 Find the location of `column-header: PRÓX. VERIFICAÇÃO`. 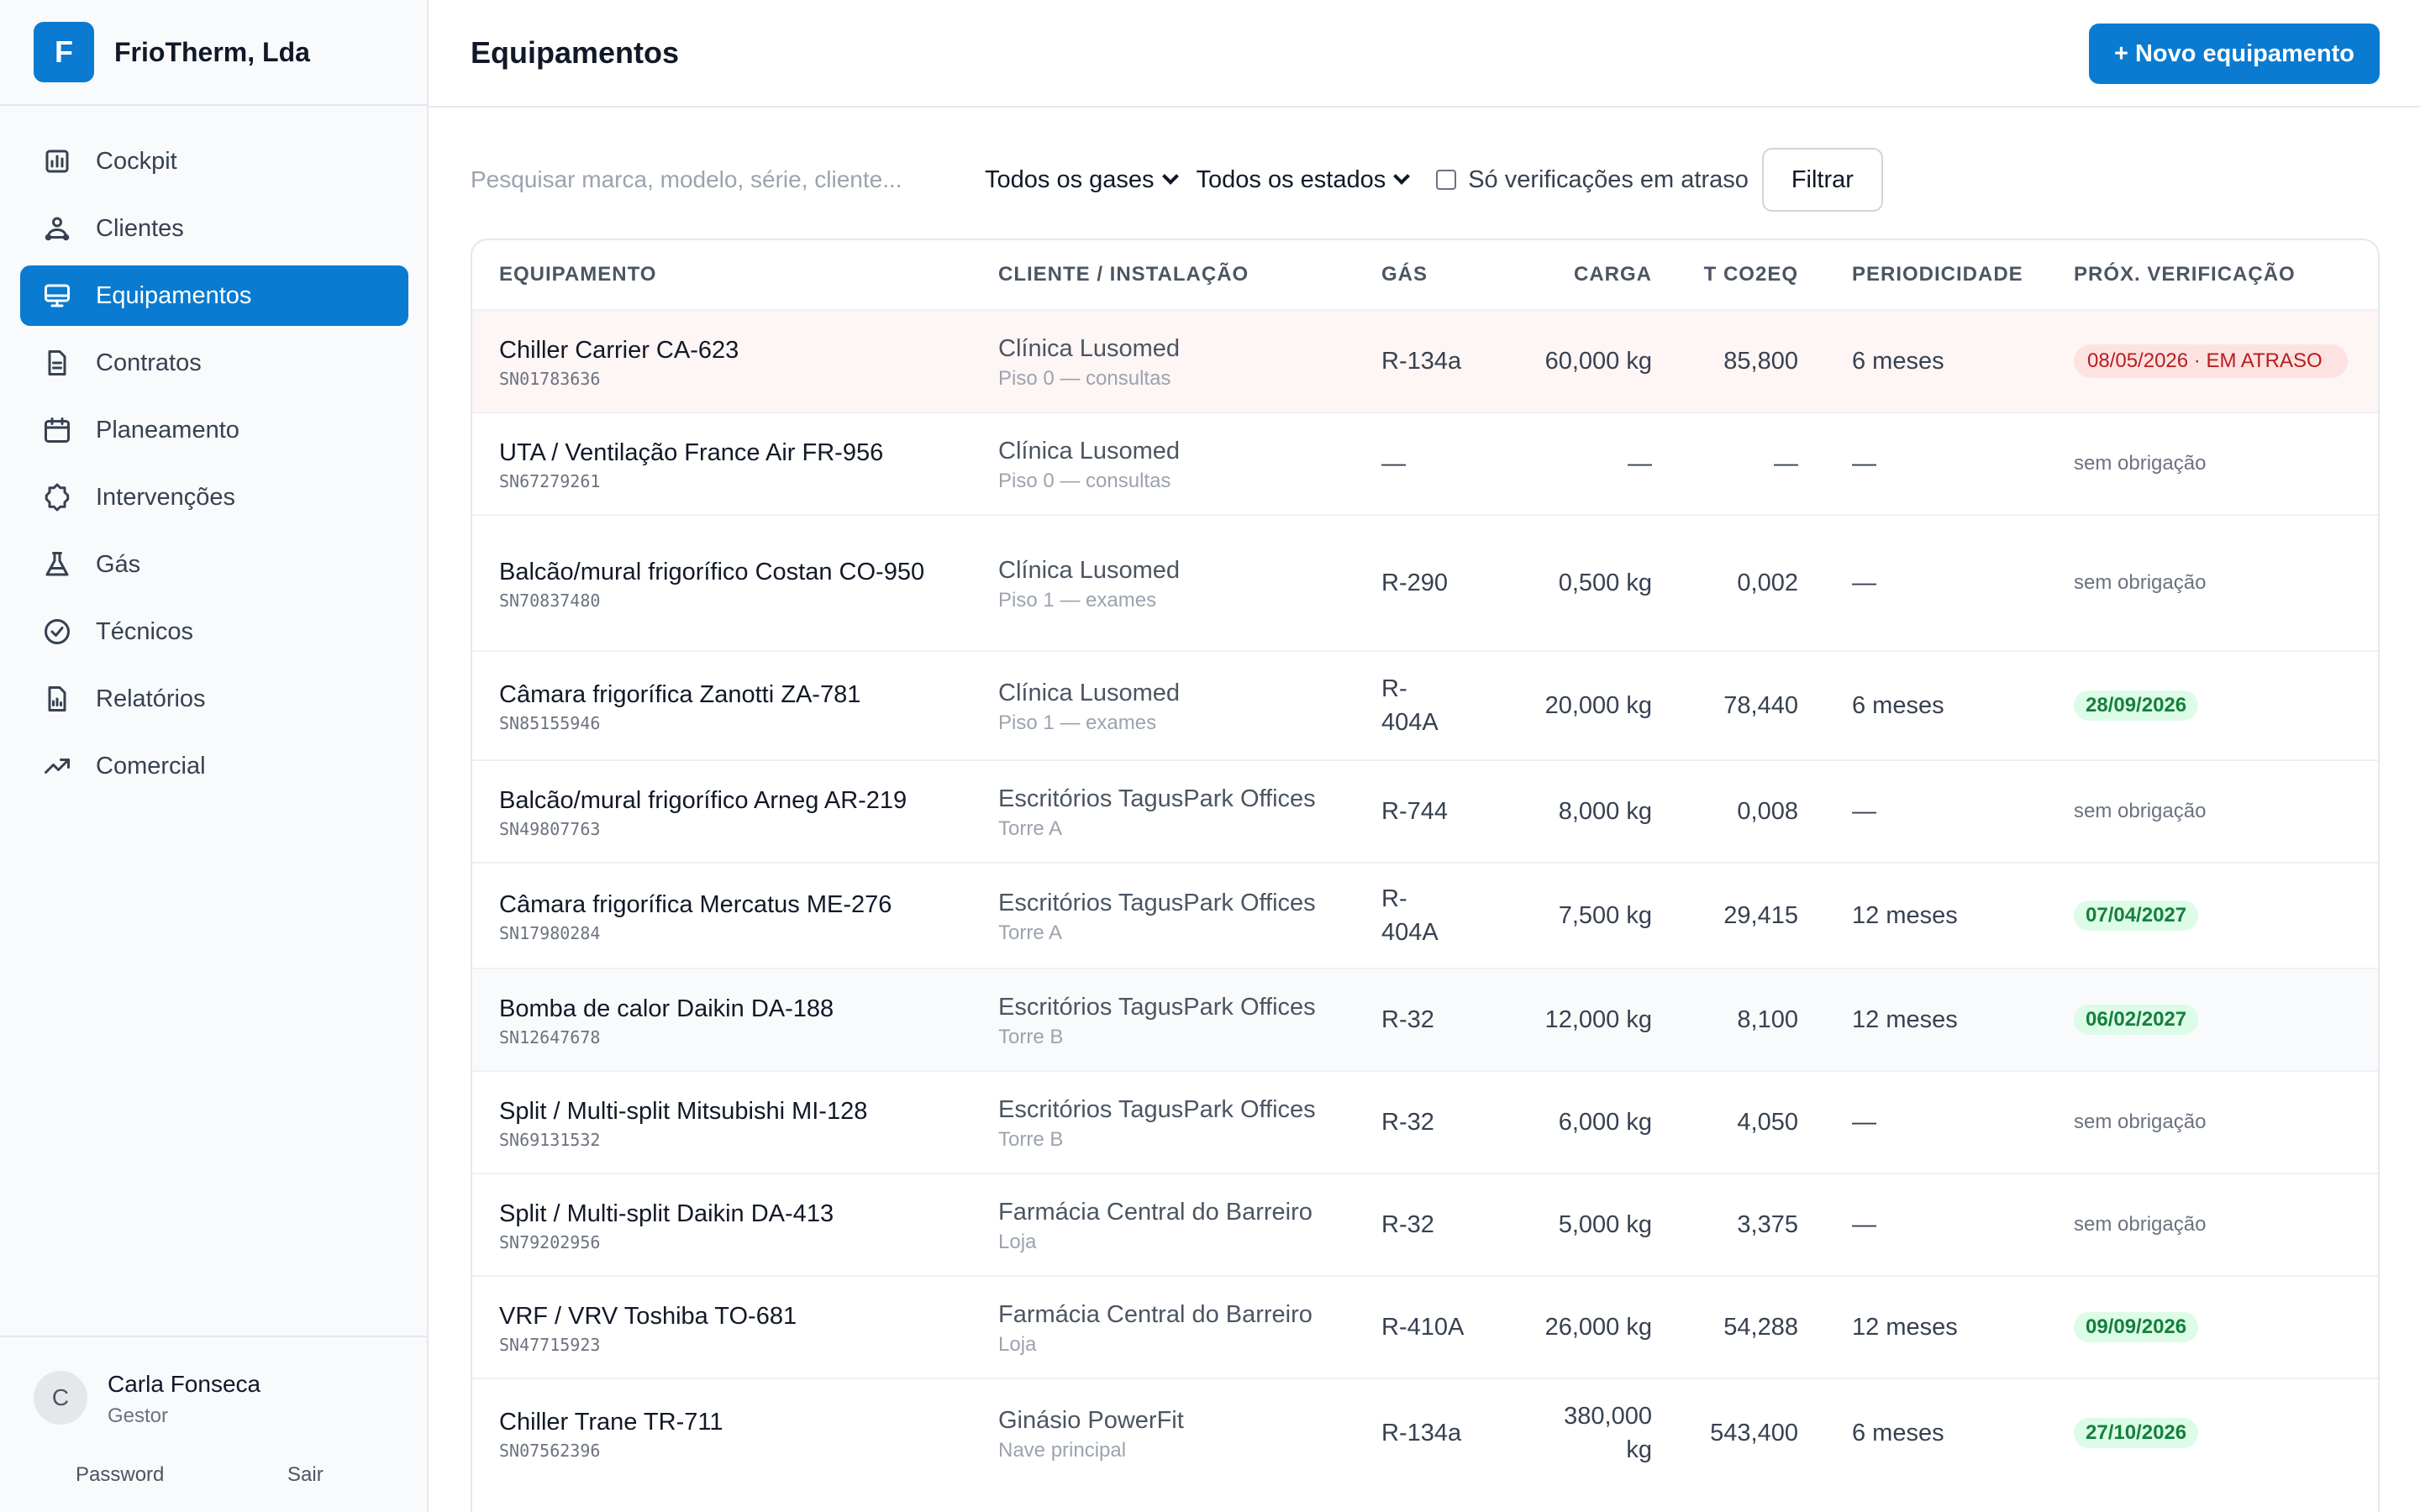

column-header: PRÓX. VERIFICAÇÃO is located at coordinates (2217, 274).